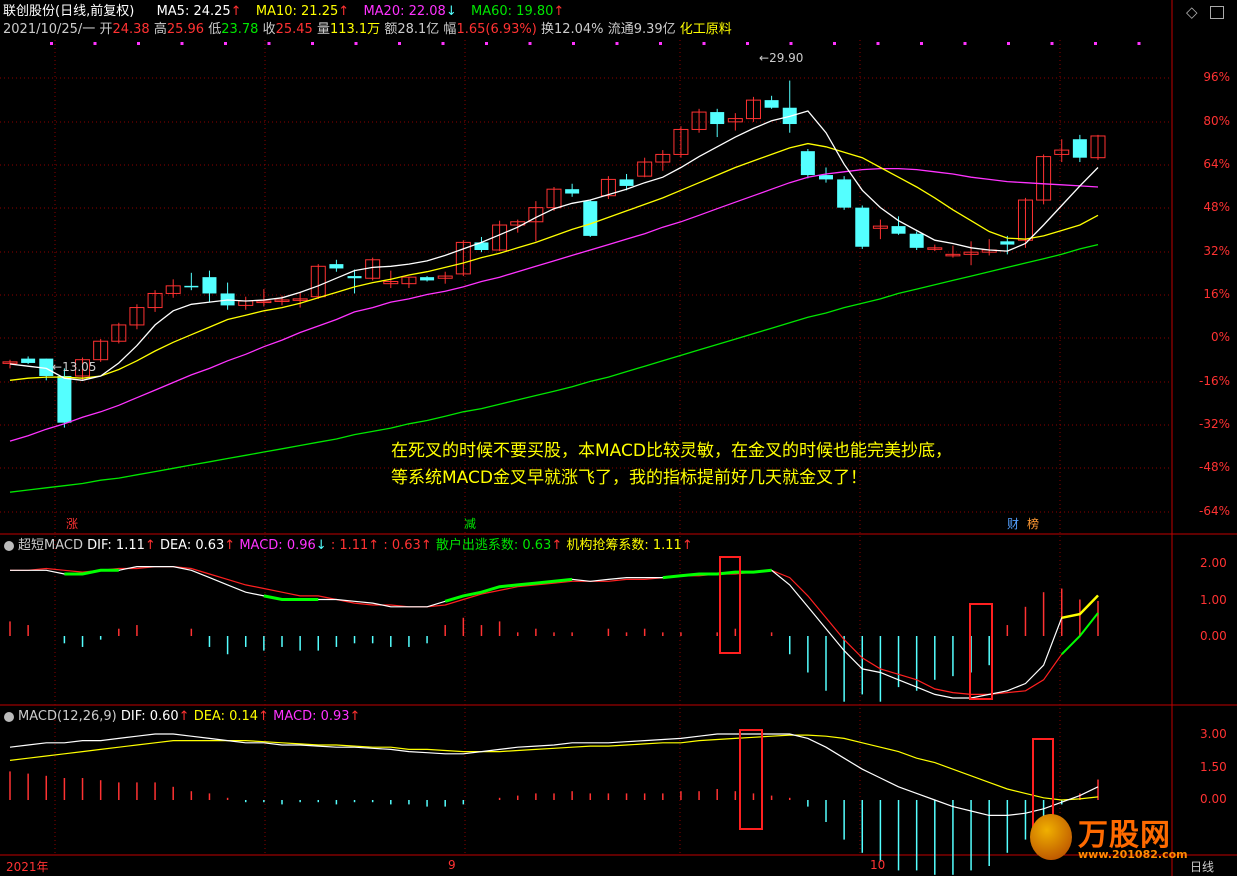 The width and height of the screenshot is (1237, 876). Describe the element at coordinates (131, 29) in the screenshot. I see `open-value: 24.38` at that location.